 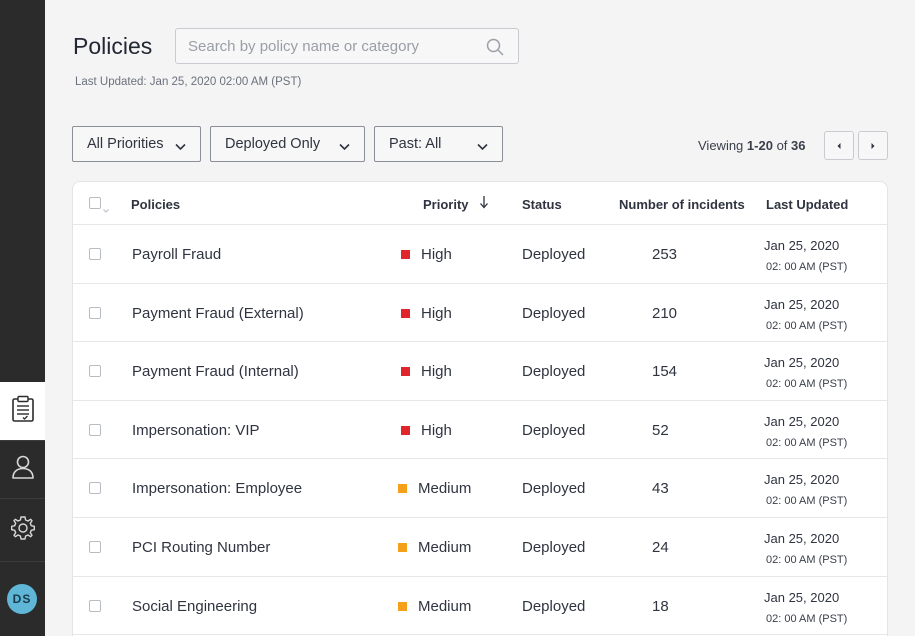 I want to click on deployment-filter-dropdown: Deployed Only, so click(x=287, y=144).